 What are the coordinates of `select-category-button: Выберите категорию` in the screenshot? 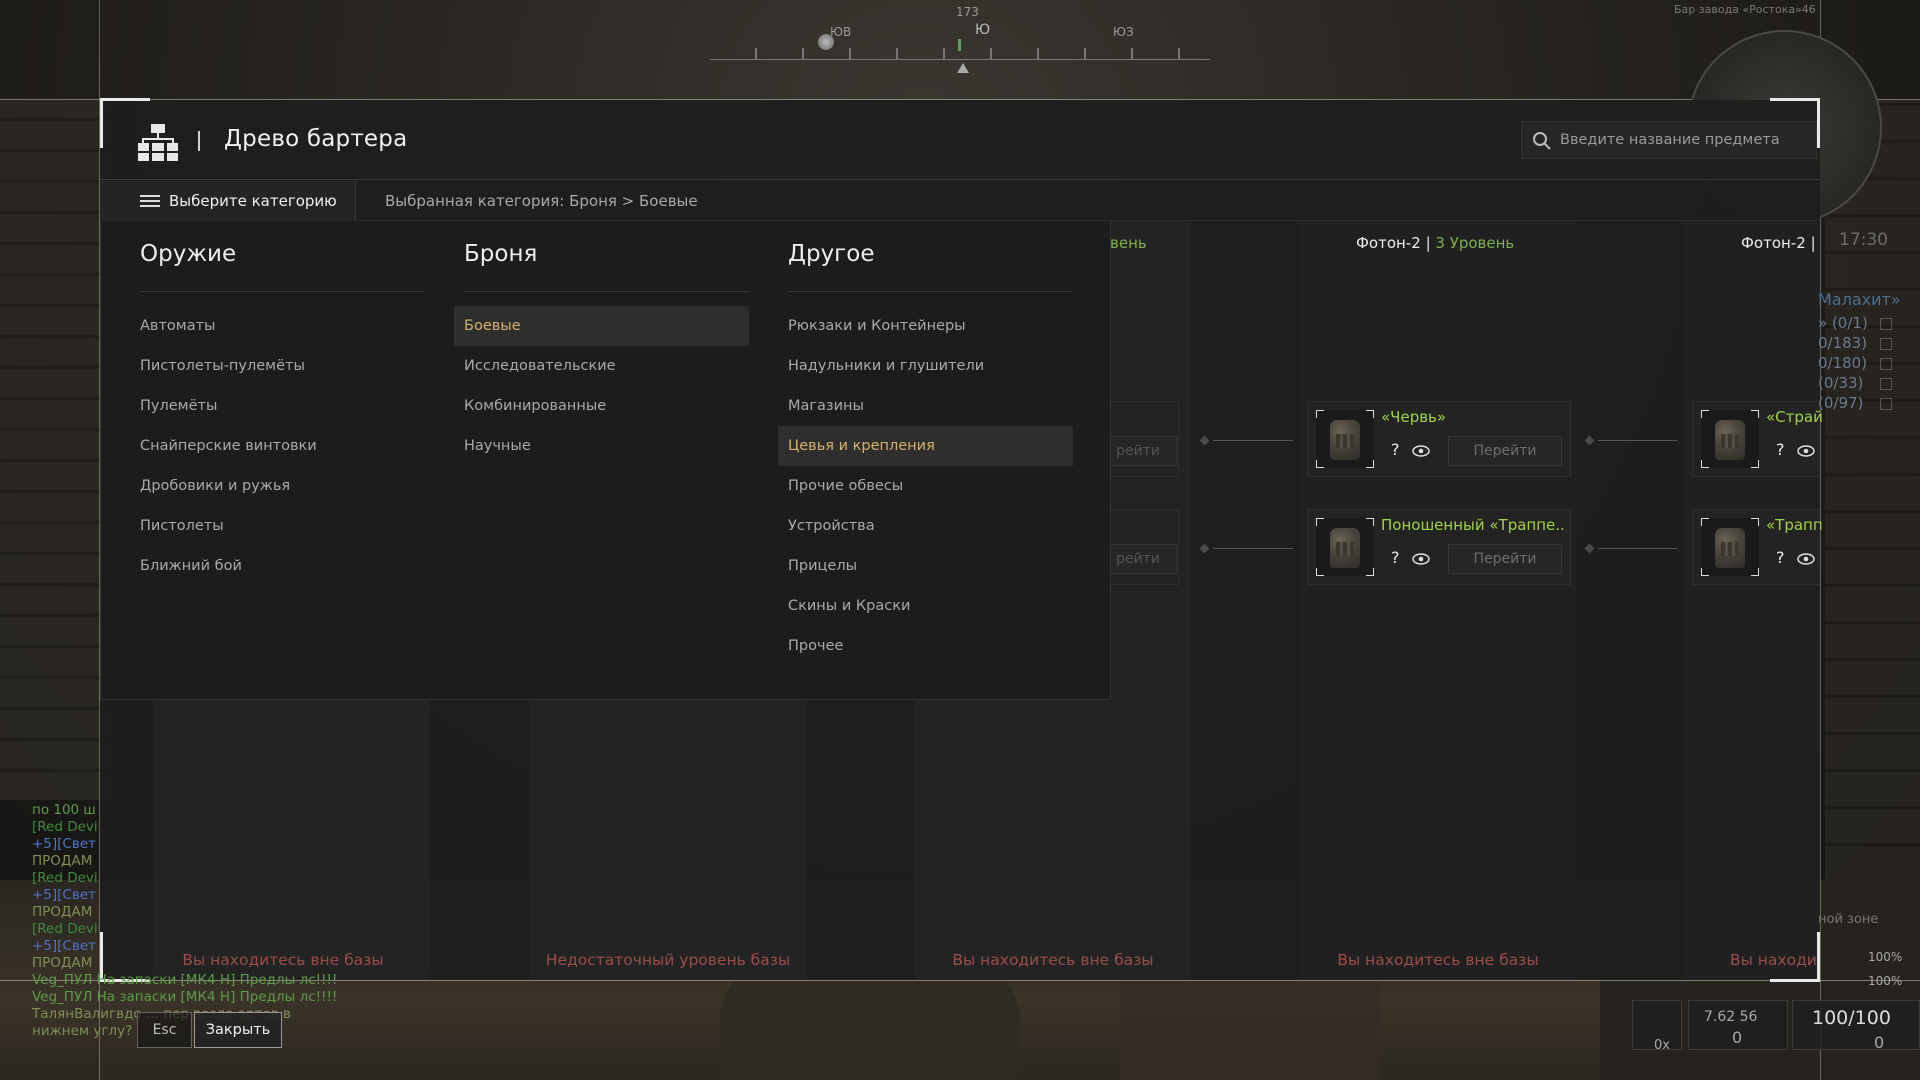 It's located at (228, 201).